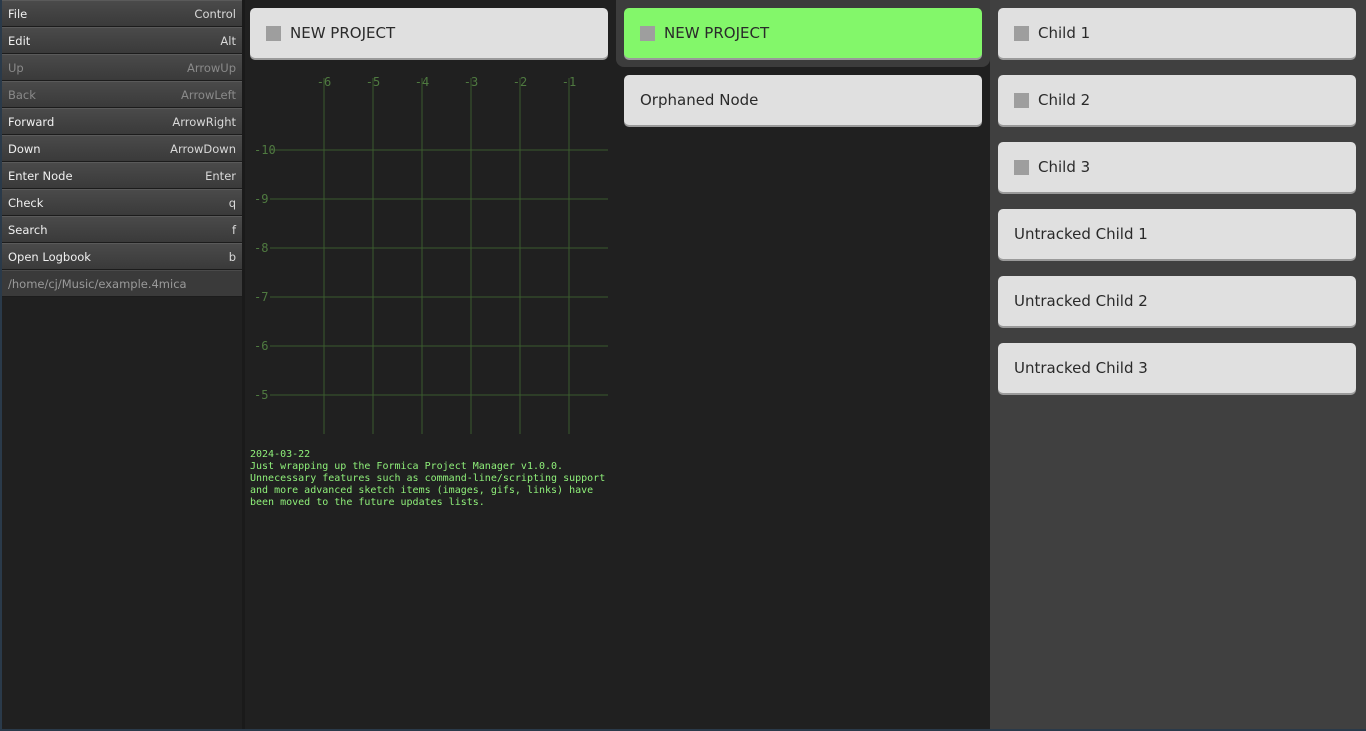 This screenshot has height=731, width=1366. What do you see at coordinates (232, 202) in the screenshot?
I see `menu-item-shortcut: q` at bounding box center [232, 202].